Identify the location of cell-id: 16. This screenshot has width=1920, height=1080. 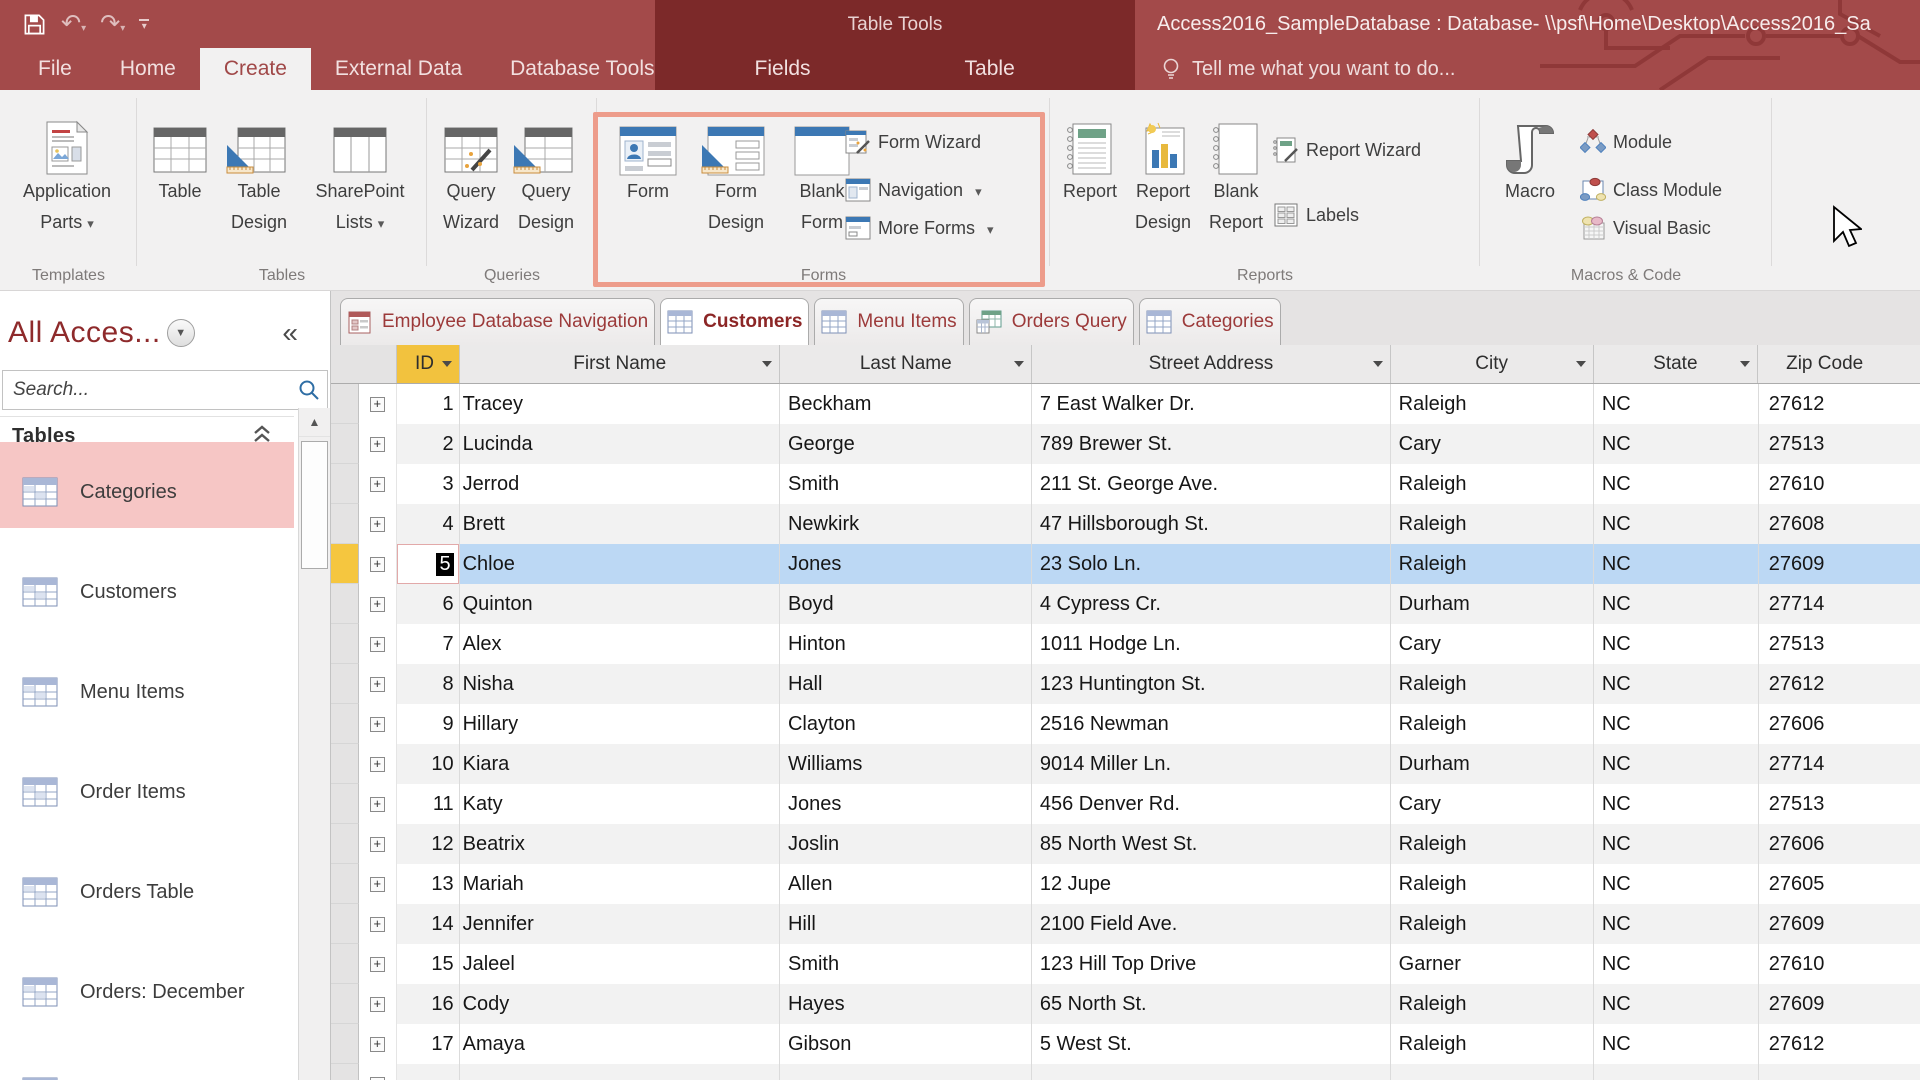
(428, 1004).